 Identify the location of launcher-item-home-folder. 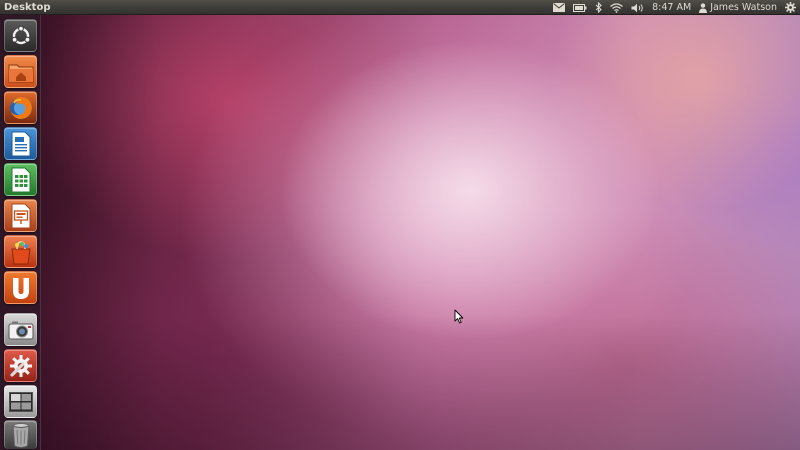
(20, 71).